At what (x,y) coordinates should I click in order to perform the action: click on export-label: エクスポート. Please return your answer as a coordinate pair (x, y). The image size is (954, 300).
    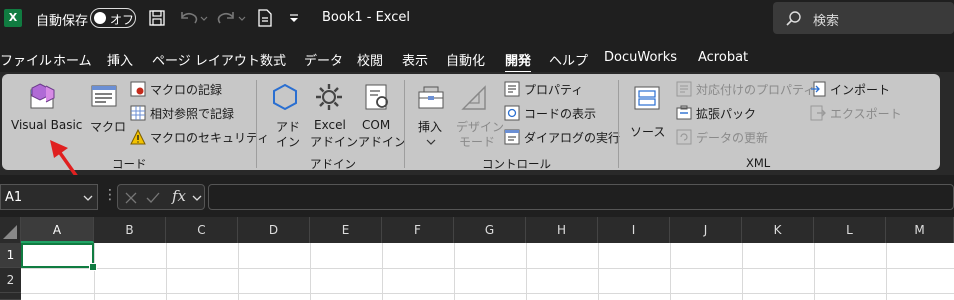
    Looking at the image, I should click on (866, 114).